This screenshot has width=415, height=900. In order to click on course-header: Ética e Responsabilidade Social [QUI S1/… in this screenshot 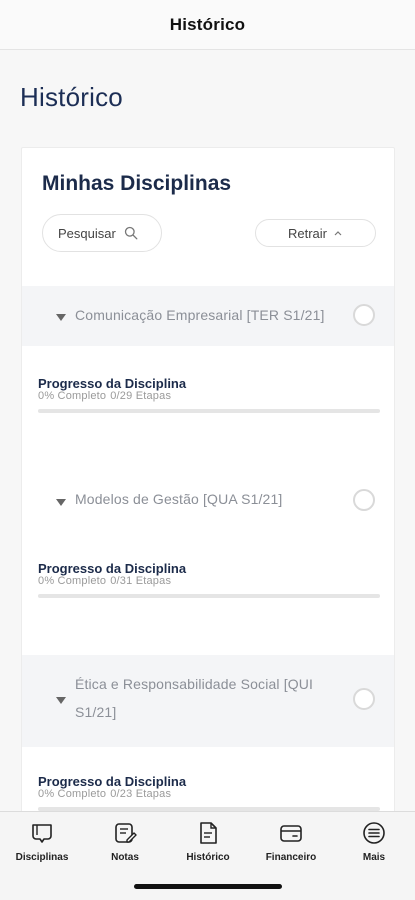, I will do `click(208, 701)`.